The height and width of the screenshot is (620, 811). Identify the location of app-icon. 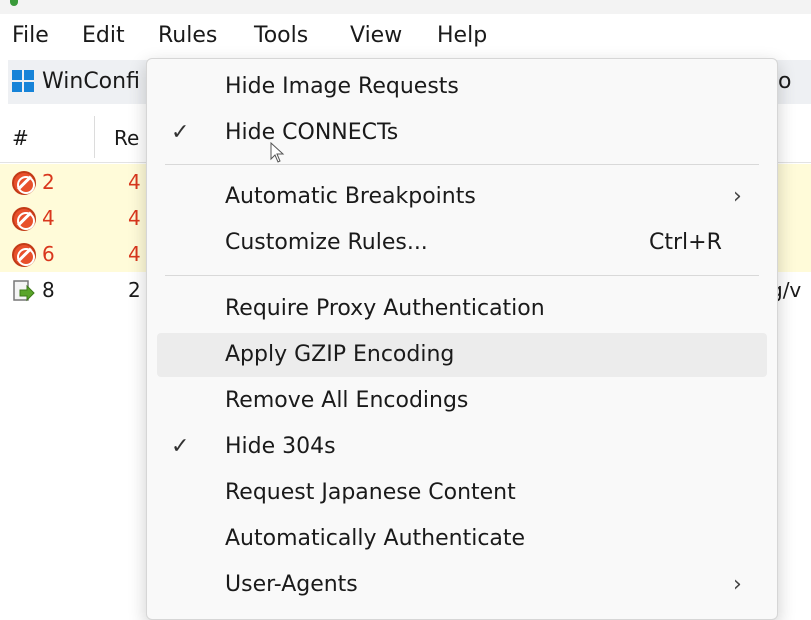
(14, 3).